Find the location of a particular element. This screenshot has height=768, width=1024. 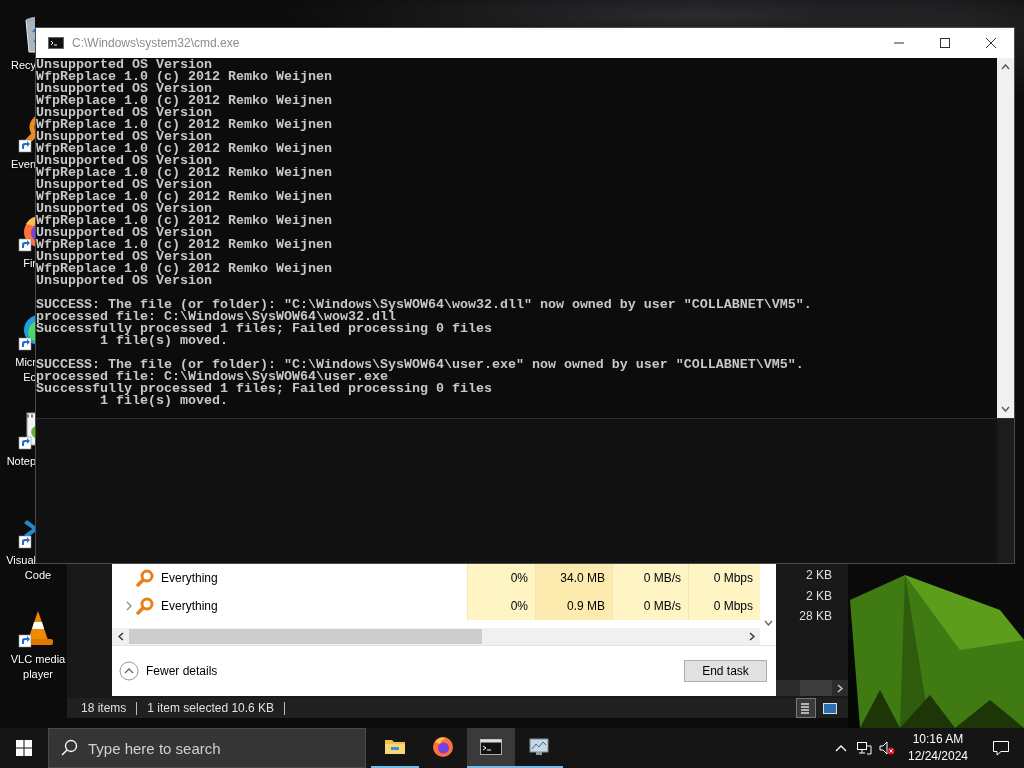

search-icon is located at coordinates (69, 748).